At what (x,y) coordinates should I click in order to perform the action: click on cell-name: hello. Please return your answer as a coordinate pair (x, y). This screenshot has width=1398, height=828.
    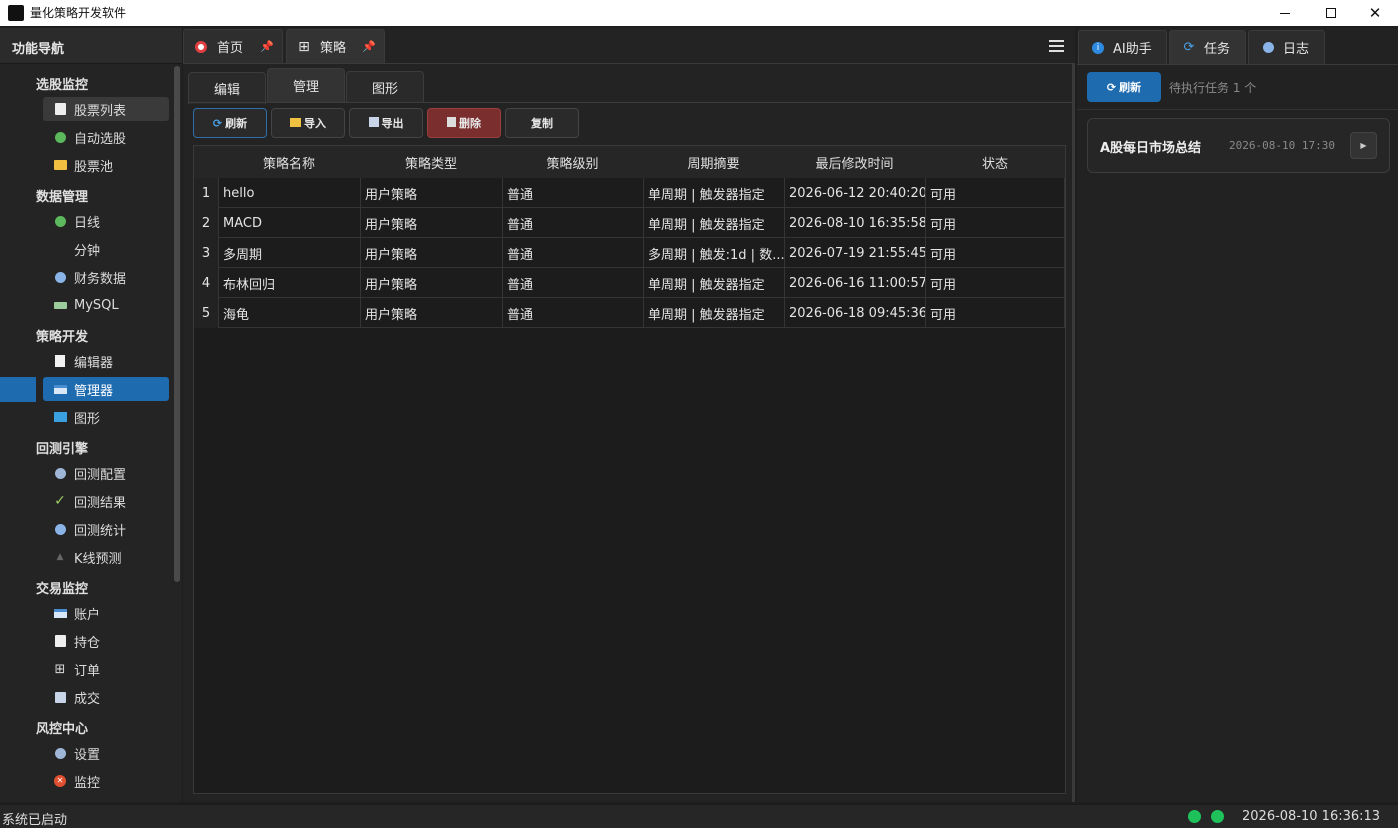
    Looking at the image, I should click on (289, 193).